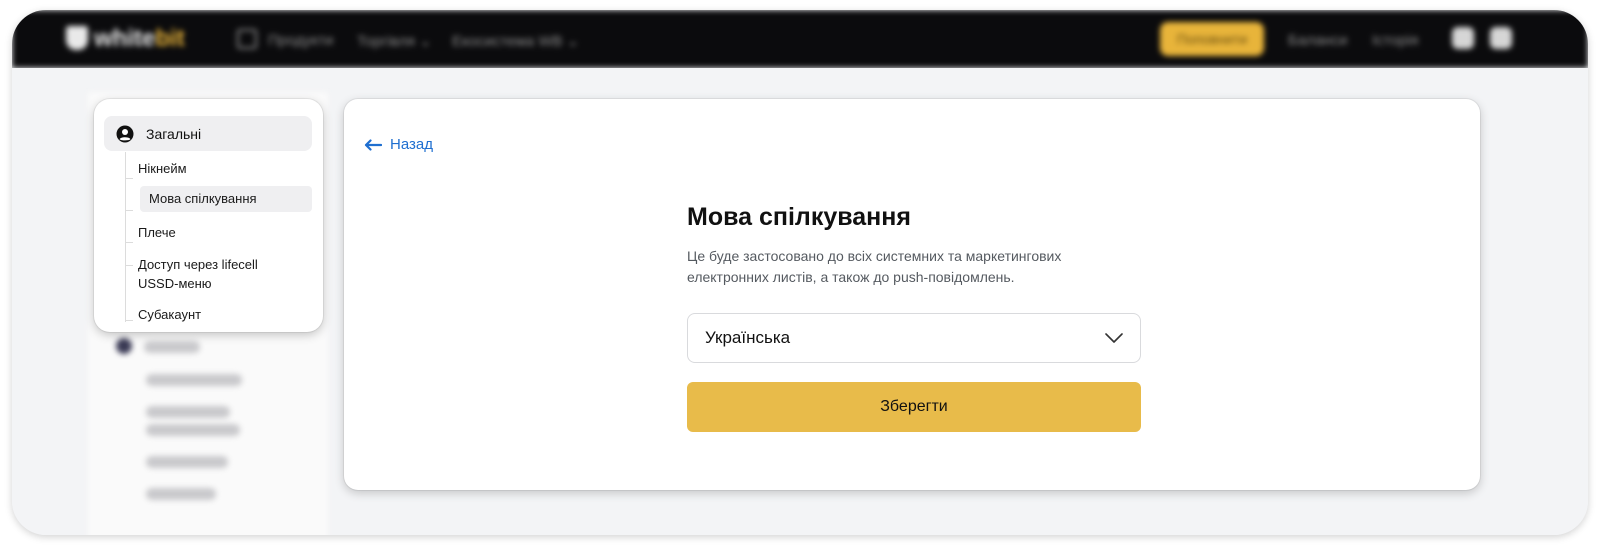  Describe the element at coordinates (1114, 338) in the screenshot. I see `chevron-down-icon` at that location.